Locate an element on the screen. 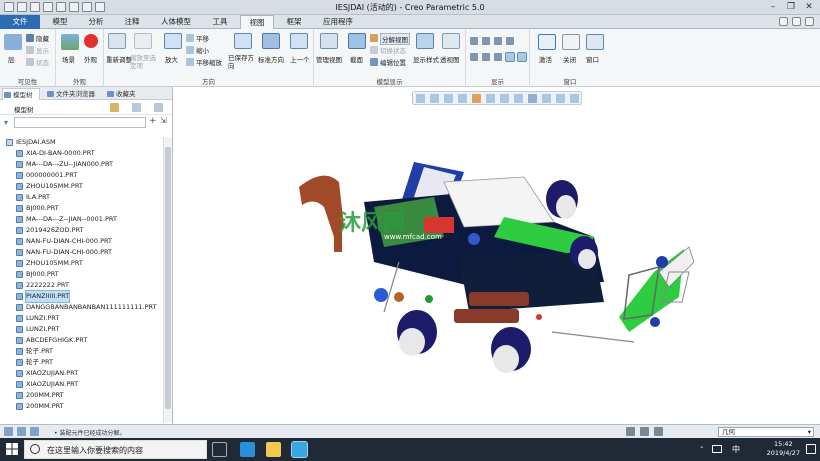  tab-model-tree: 模型树 is located at coordinates (21, 94).